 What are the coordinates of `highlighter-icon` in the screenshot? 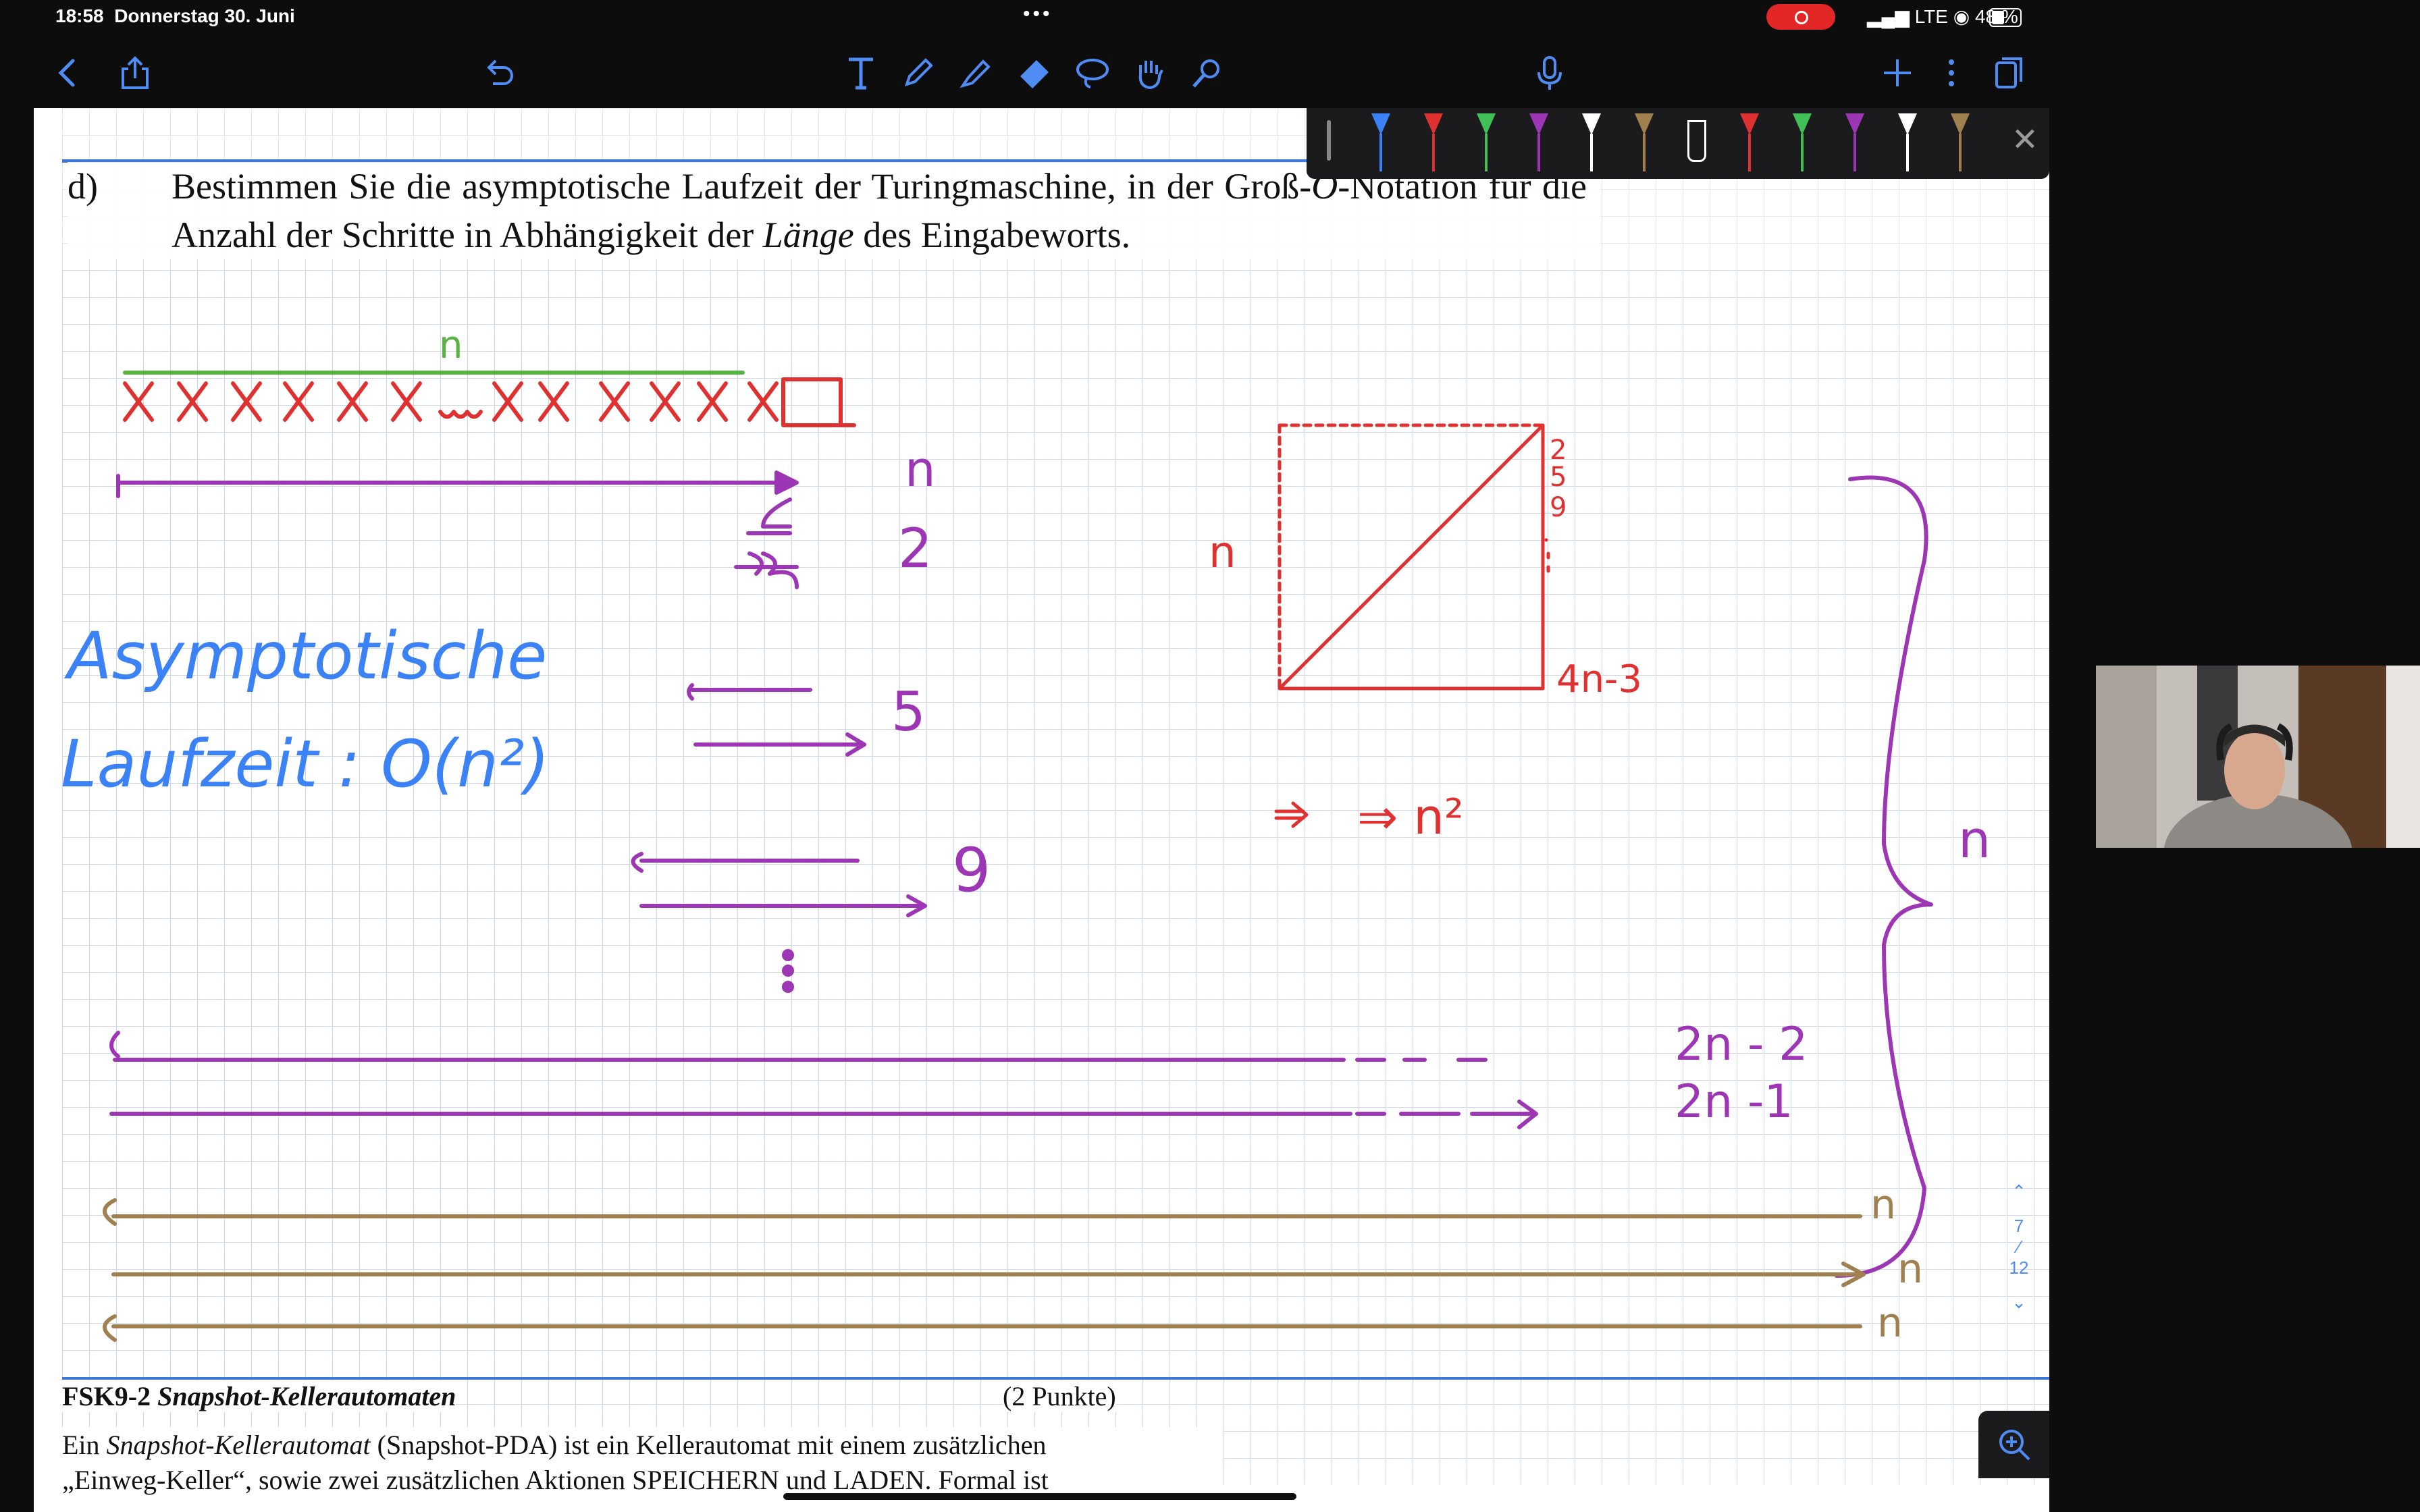 It's located at (975, 73).